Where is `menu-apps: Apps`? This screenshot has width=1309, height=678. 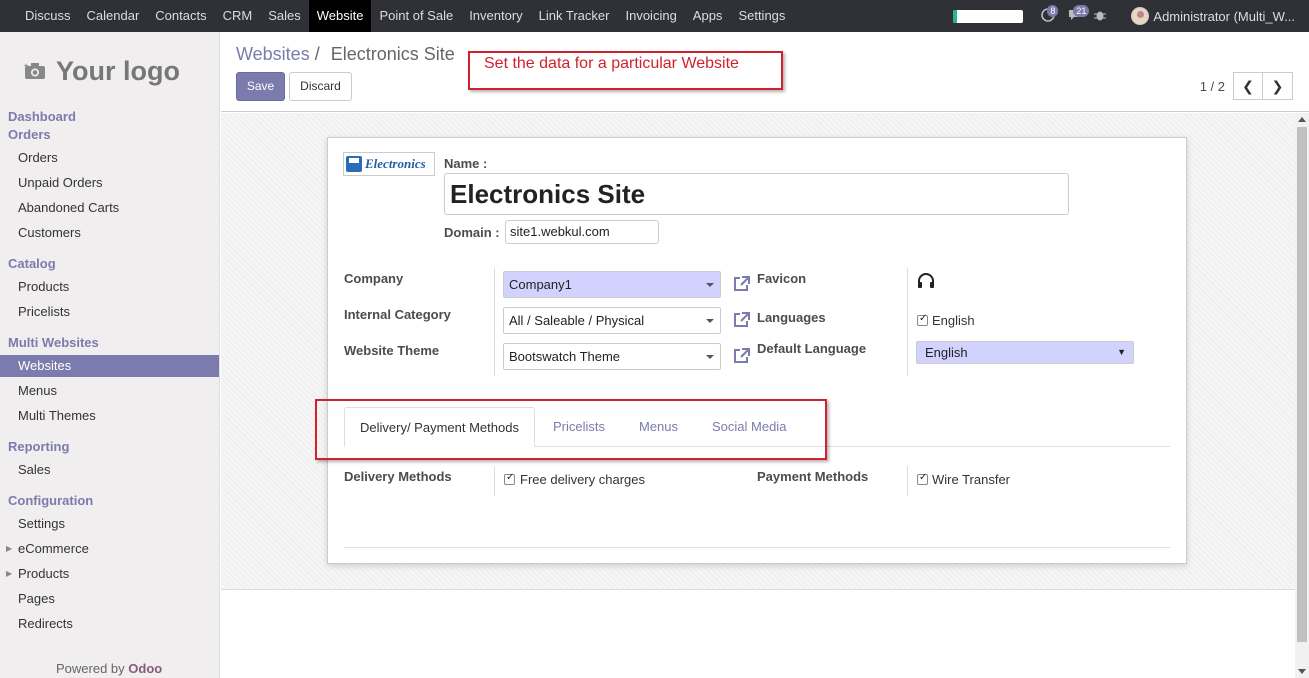 menu-apps: Apps is located at coordinates (708, 16).